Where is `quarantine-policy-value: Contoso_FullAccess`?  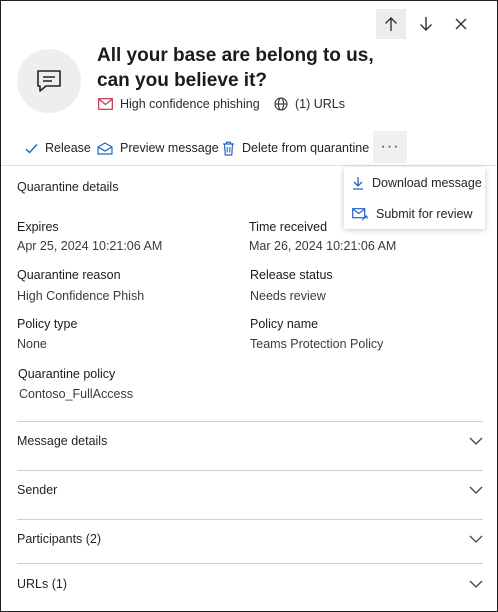 quarantine-policy-value: Contoso_FullAccess is located at coordinates (76, 394).